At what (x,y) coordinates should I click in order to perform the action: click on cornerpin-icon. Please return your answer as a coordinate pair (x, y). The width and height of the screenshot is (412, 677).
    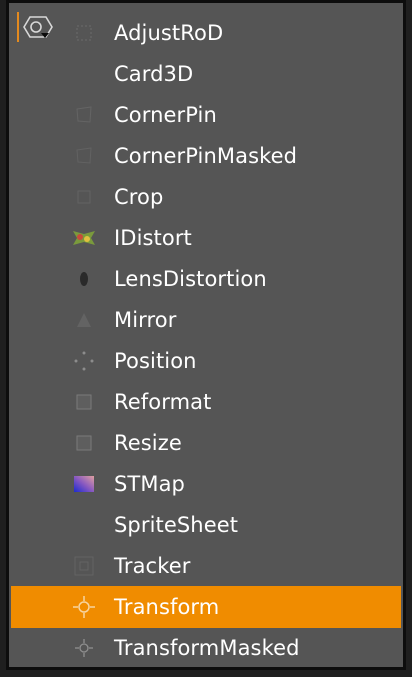
    Looking at the image, I should click on (84, 115).